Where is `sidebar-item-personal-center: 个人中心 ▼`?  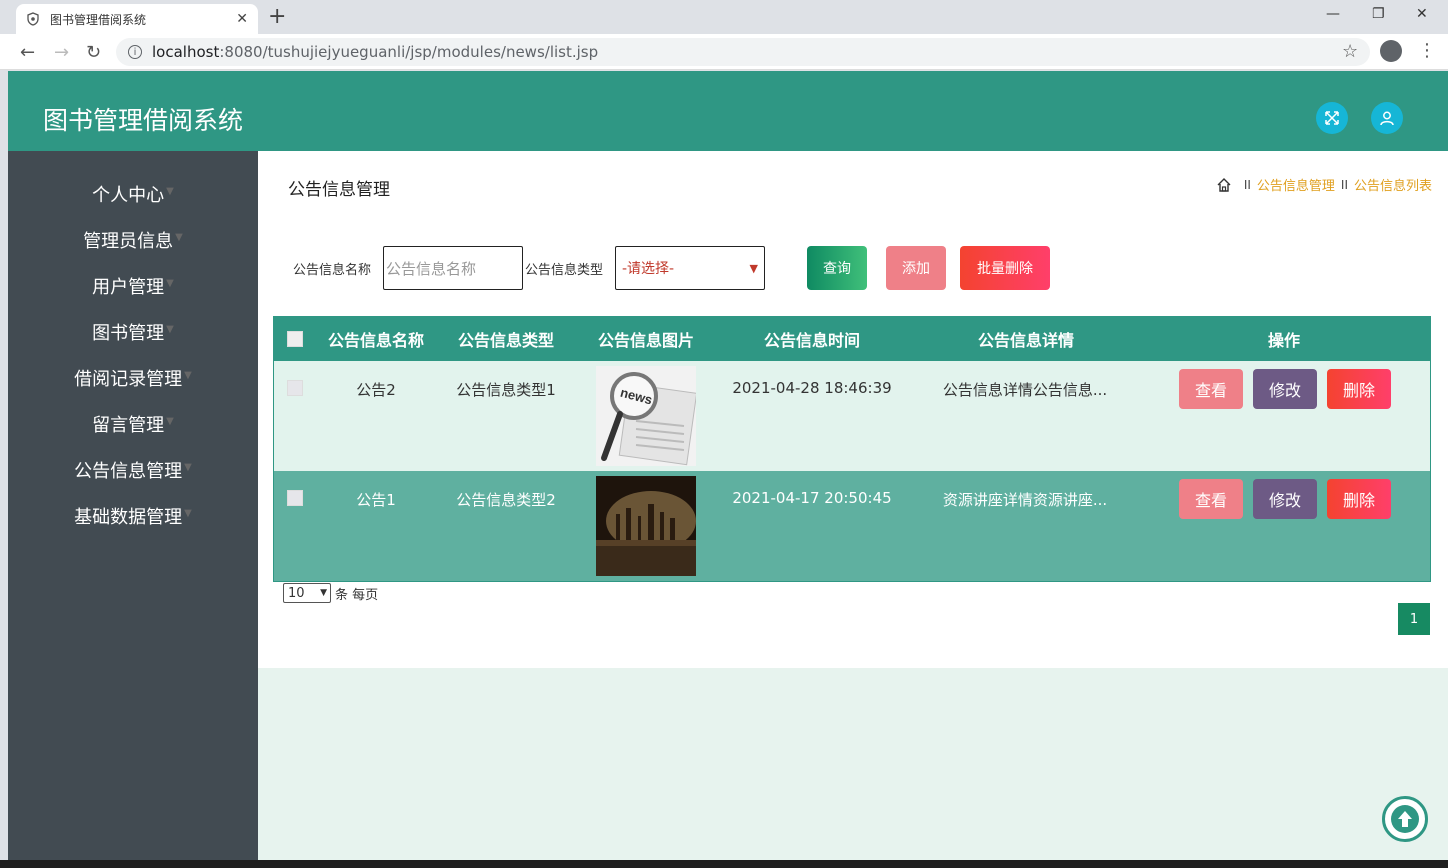 sidebar-item-personal-center: 个人中心 ▼ is located at coordinates (133, 194).